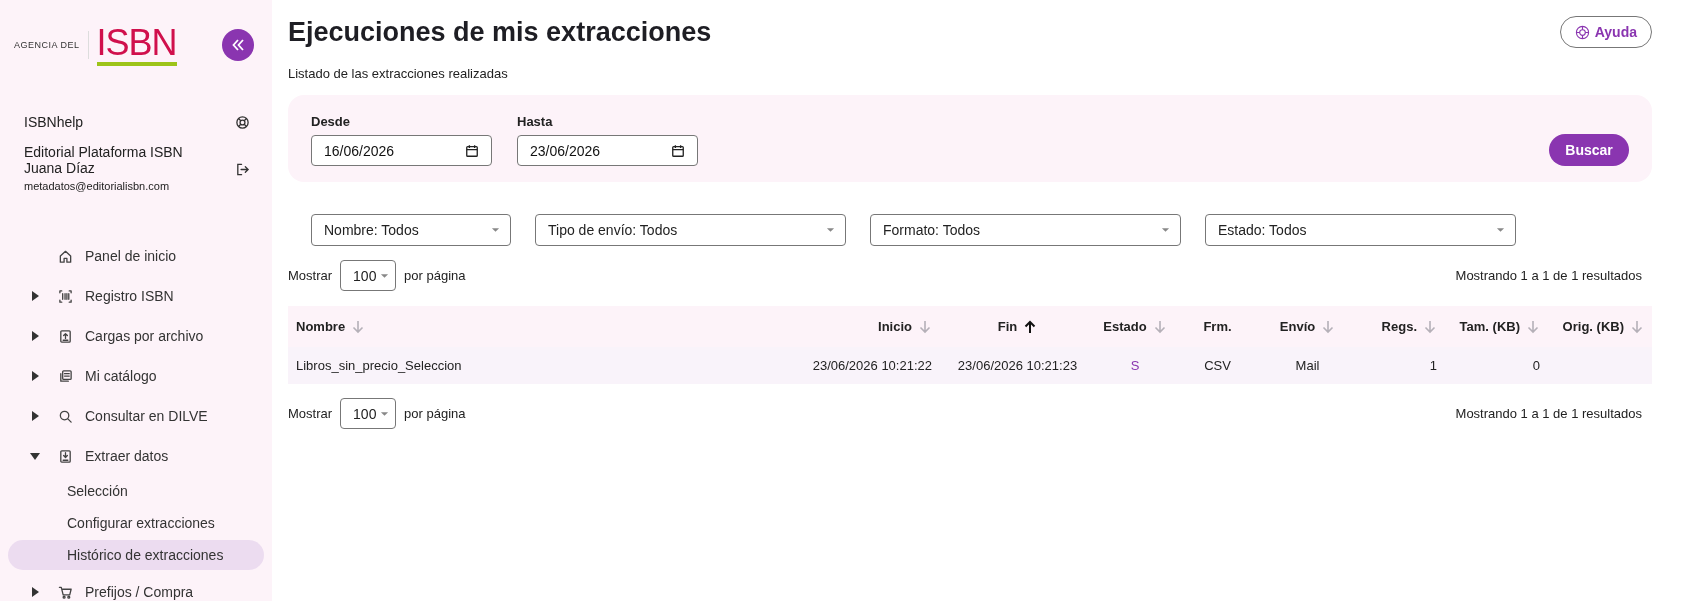 This screenshot has height=601, width=1684. I want to click on column-header: Regs., so click(1399, 326).